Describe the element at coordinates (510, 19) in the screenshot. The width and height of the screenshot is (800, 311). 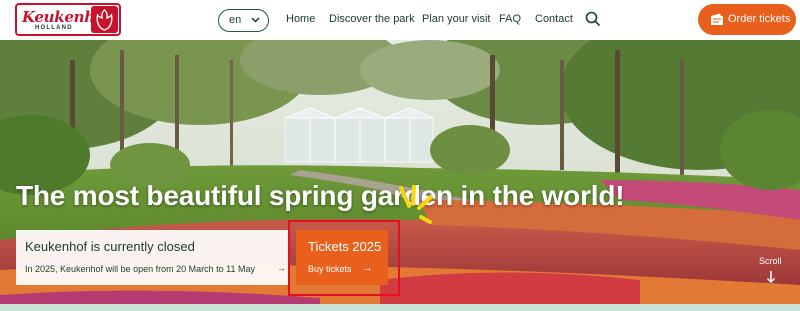
I see `nav-faq: FAQ` at that location.